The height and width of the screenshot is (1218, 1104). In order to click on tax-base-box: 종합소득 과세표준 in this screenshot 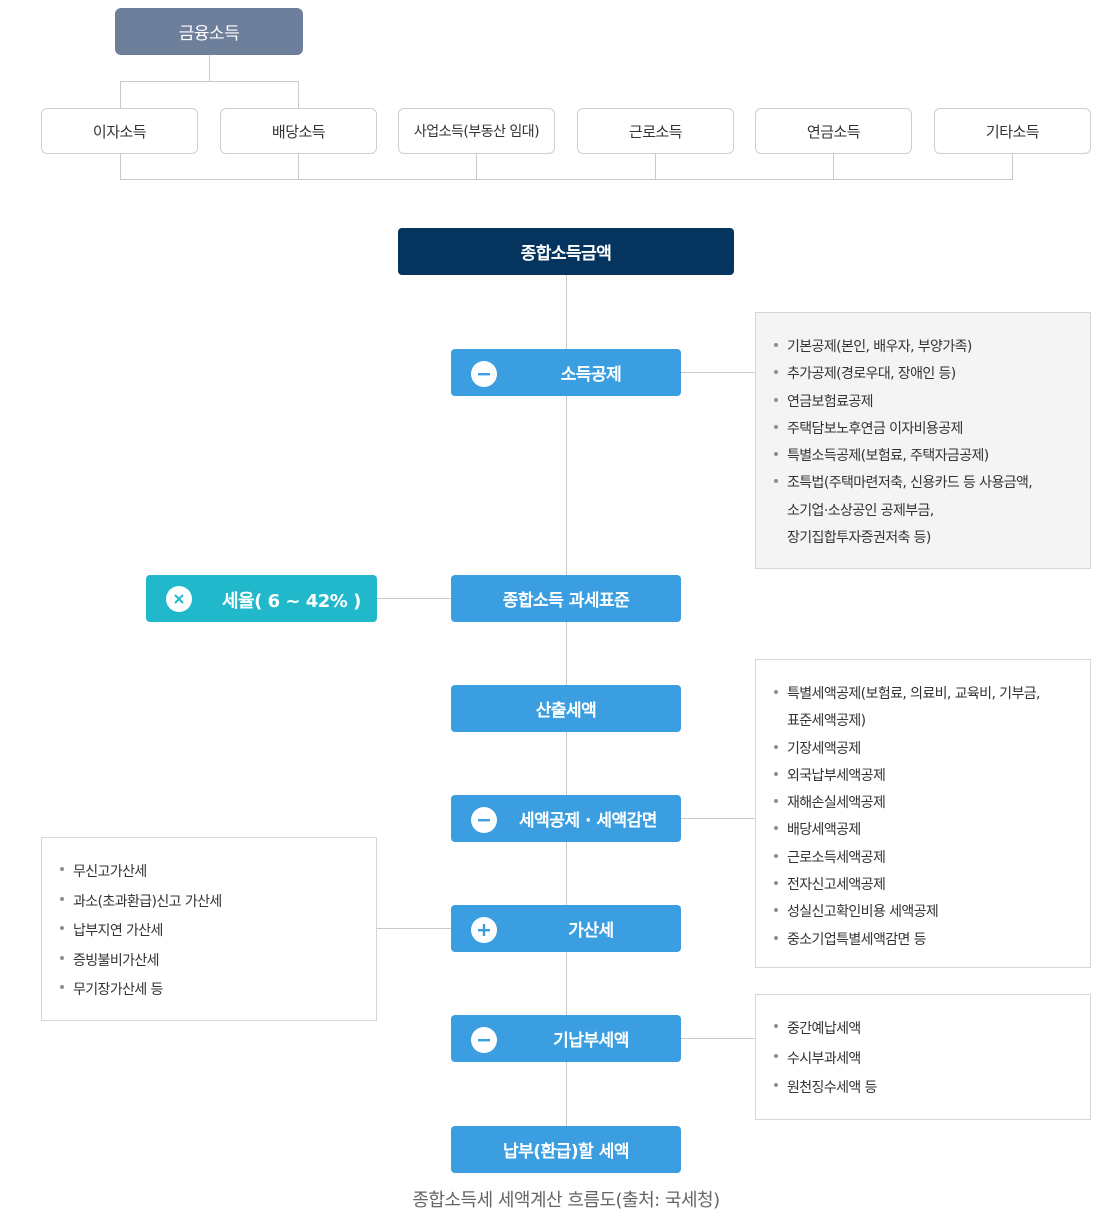, I will do `click(566, 598)`.